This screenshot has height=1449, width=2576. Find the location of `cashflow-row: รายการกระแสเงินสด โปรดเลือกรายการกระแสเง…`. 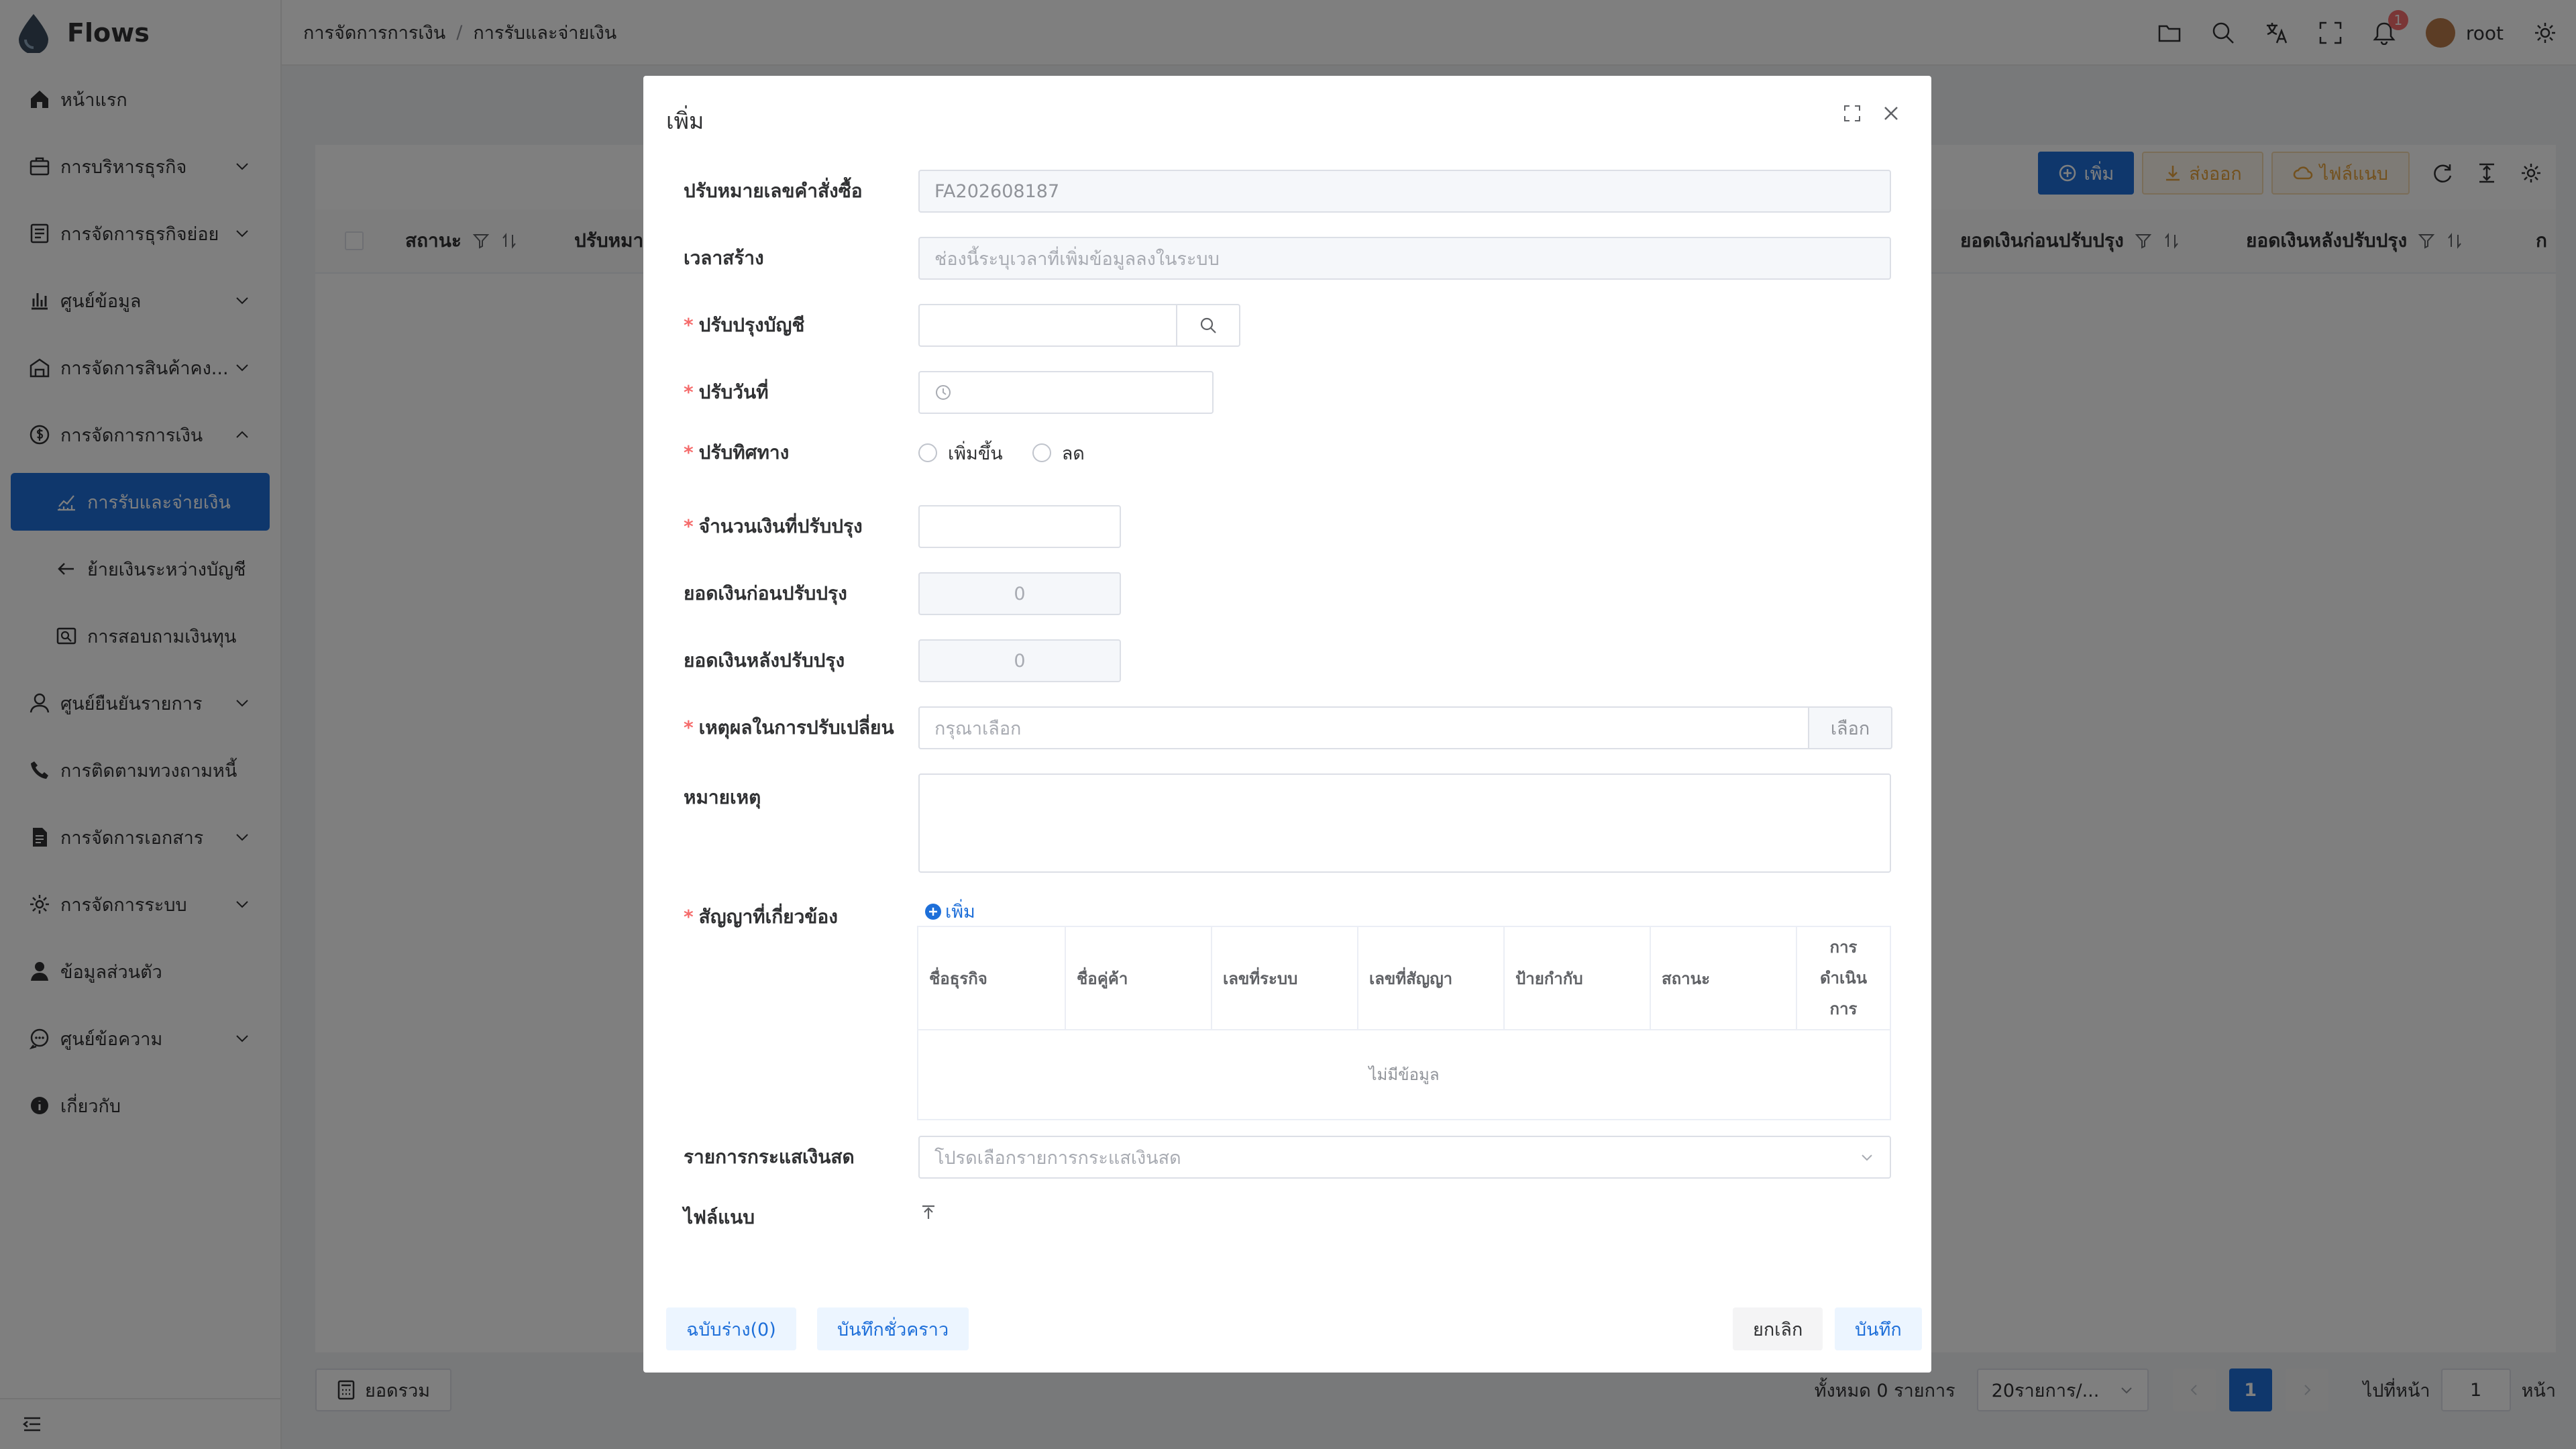

cashflow-row: รายการกระแสเงินสด โปรดเลือกรายการกระแสเง… is located at coordinates (1287, 1157).